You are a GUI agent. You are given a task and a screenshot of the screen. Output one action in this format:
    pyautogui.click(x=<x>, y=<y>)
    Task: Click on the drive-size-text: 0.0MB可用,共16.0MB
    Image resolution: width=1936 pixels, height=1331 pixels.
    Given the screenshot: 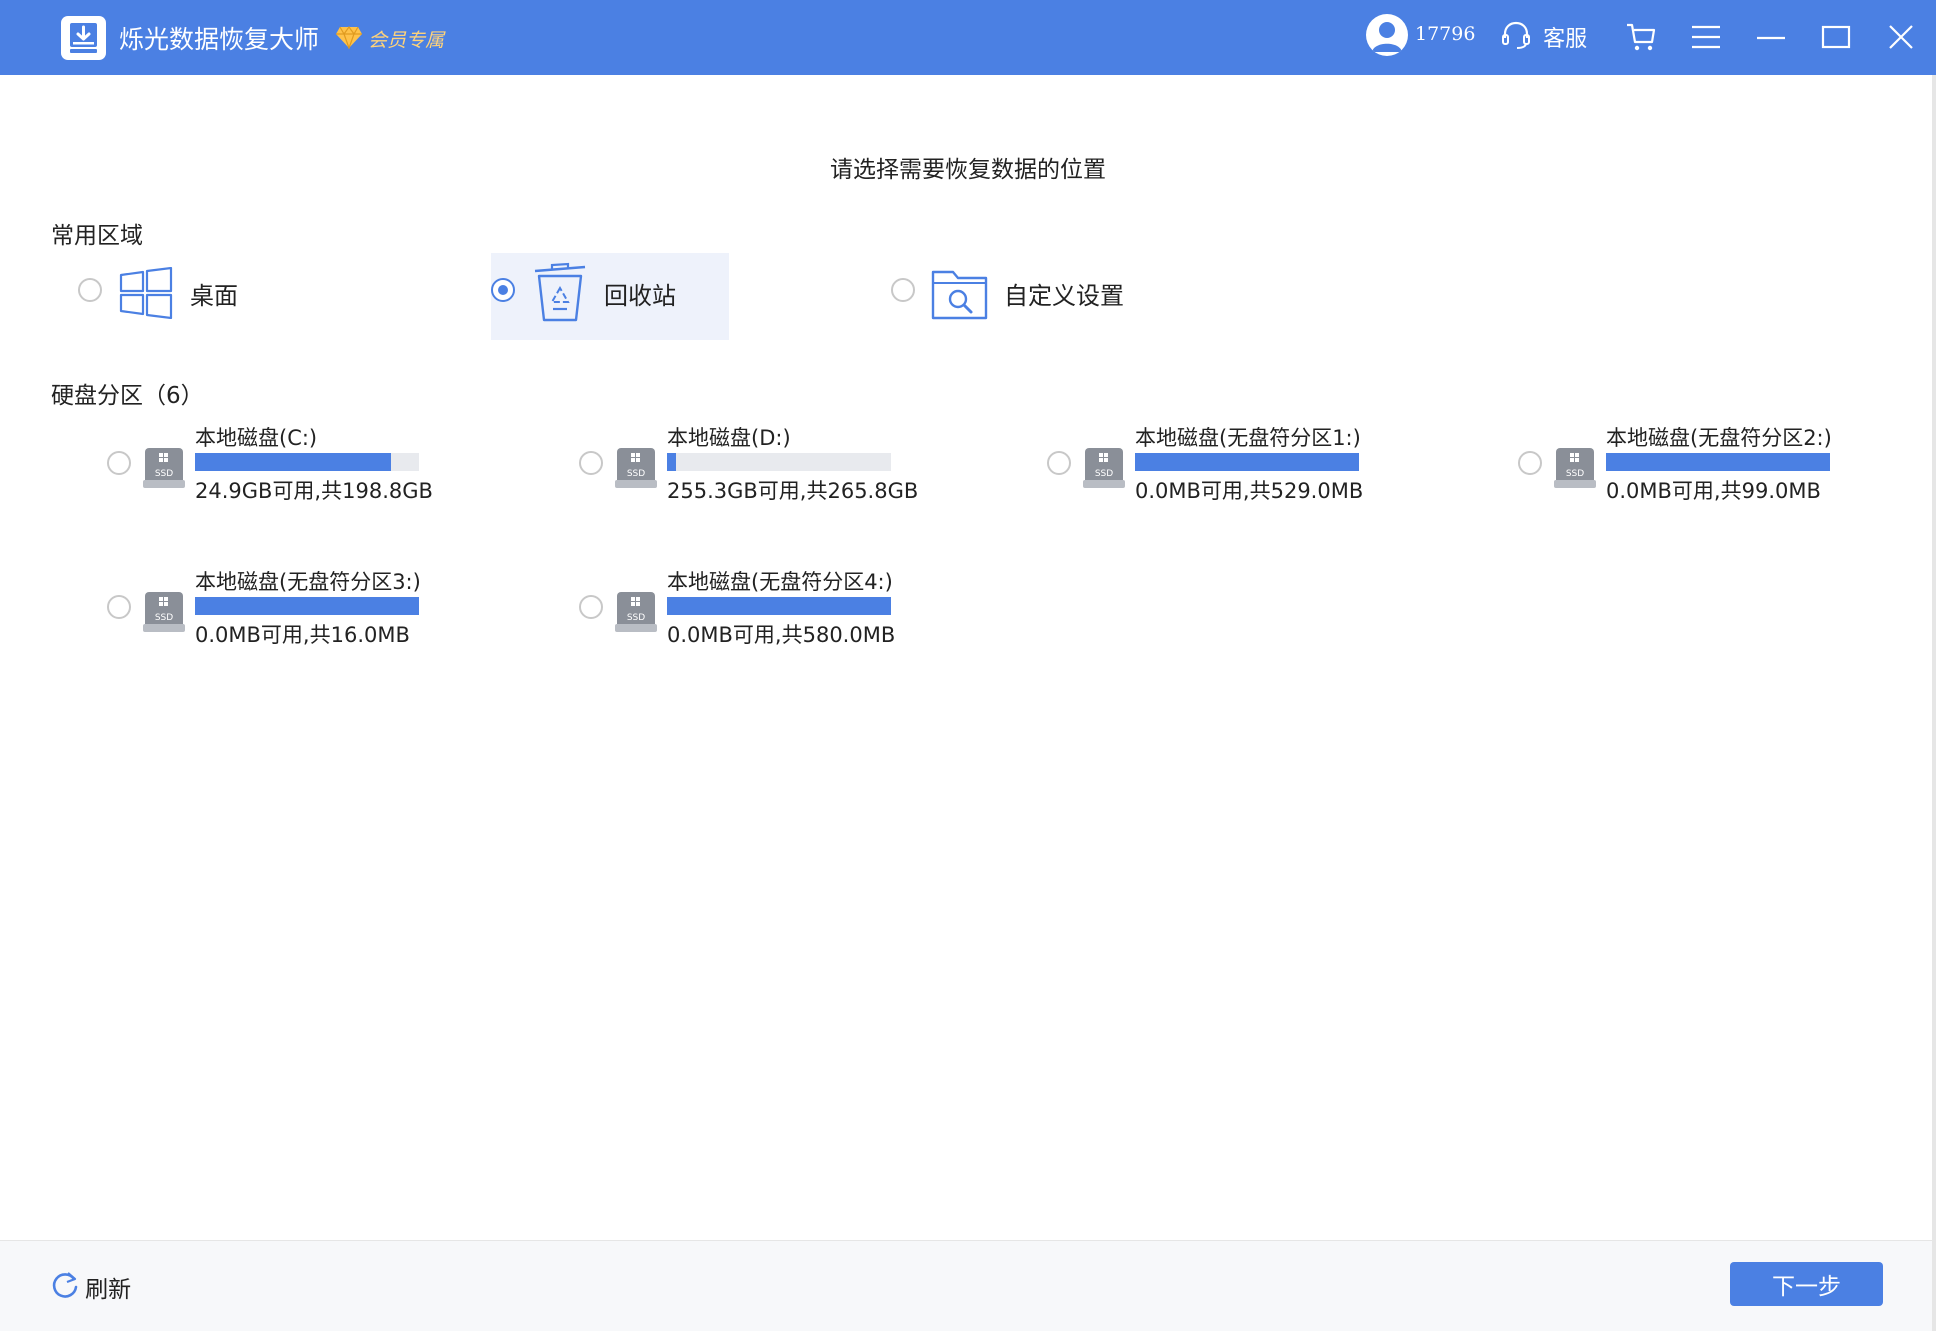 What is the action you would take?
    pyautogui.click(x=302, y=635)
    